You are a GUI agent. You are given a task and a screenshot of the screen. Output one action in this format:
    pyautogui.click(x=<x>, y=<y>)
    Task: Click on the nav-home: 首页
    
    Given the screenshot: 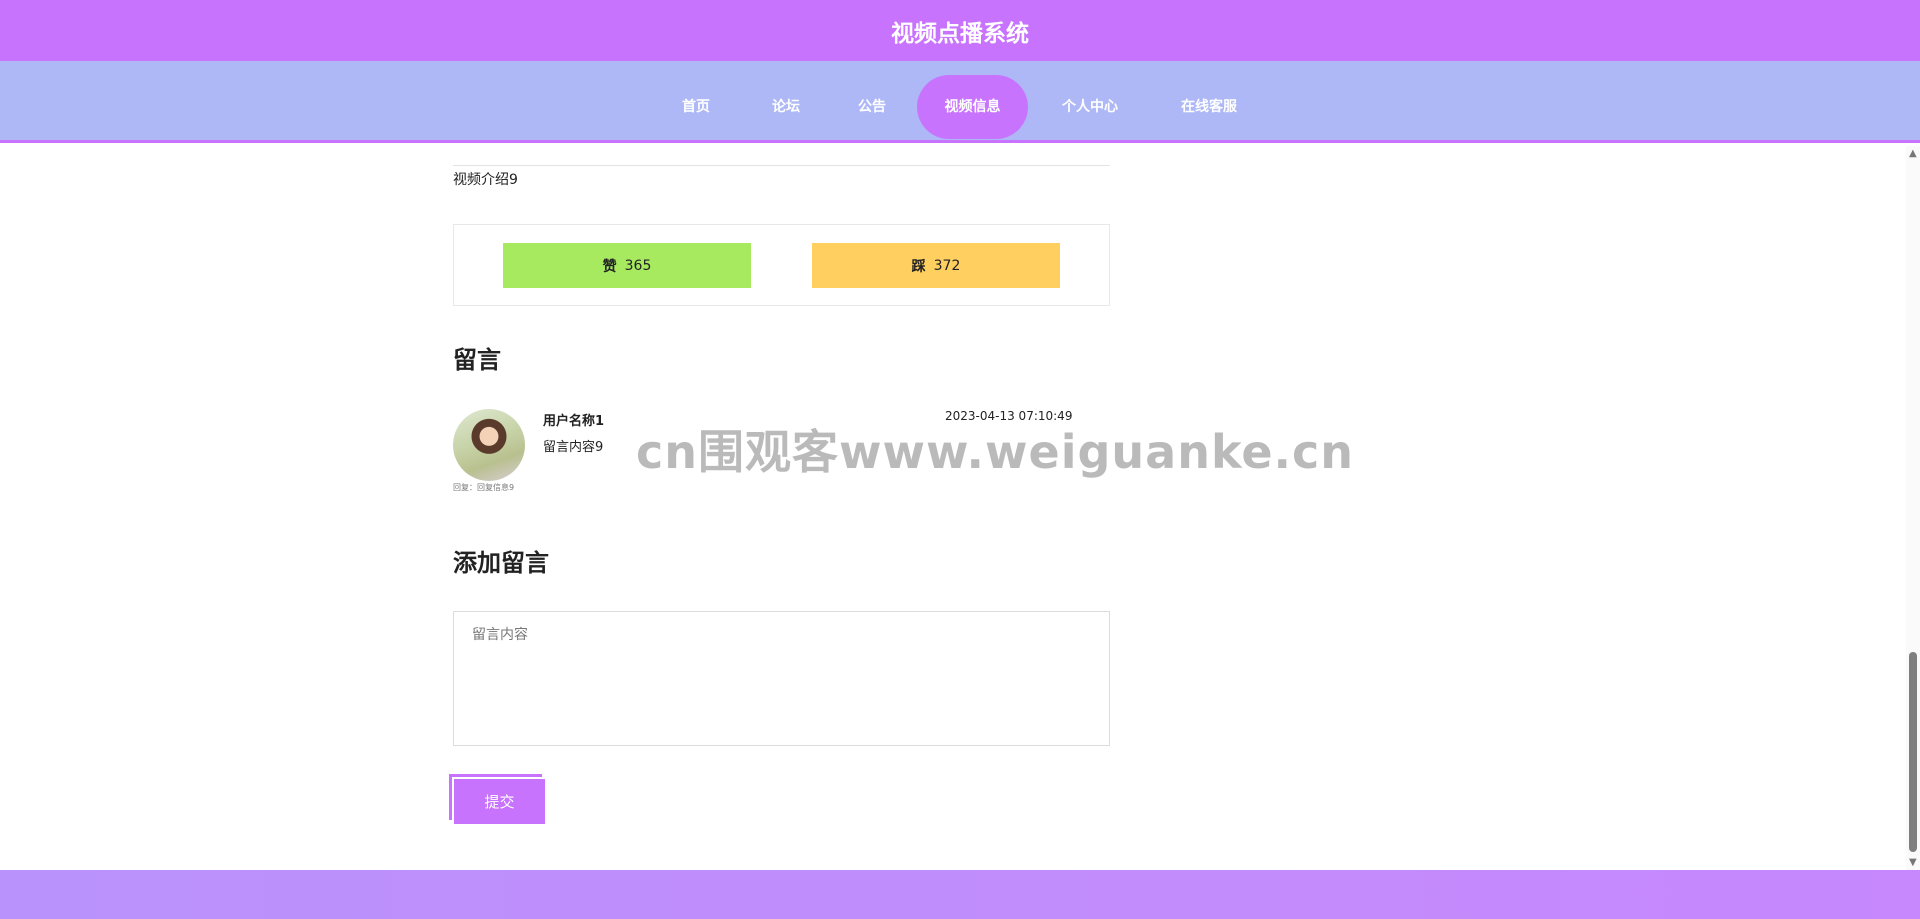 What is the action you would take?
    pyautogui.click(x=696, y=107)
    